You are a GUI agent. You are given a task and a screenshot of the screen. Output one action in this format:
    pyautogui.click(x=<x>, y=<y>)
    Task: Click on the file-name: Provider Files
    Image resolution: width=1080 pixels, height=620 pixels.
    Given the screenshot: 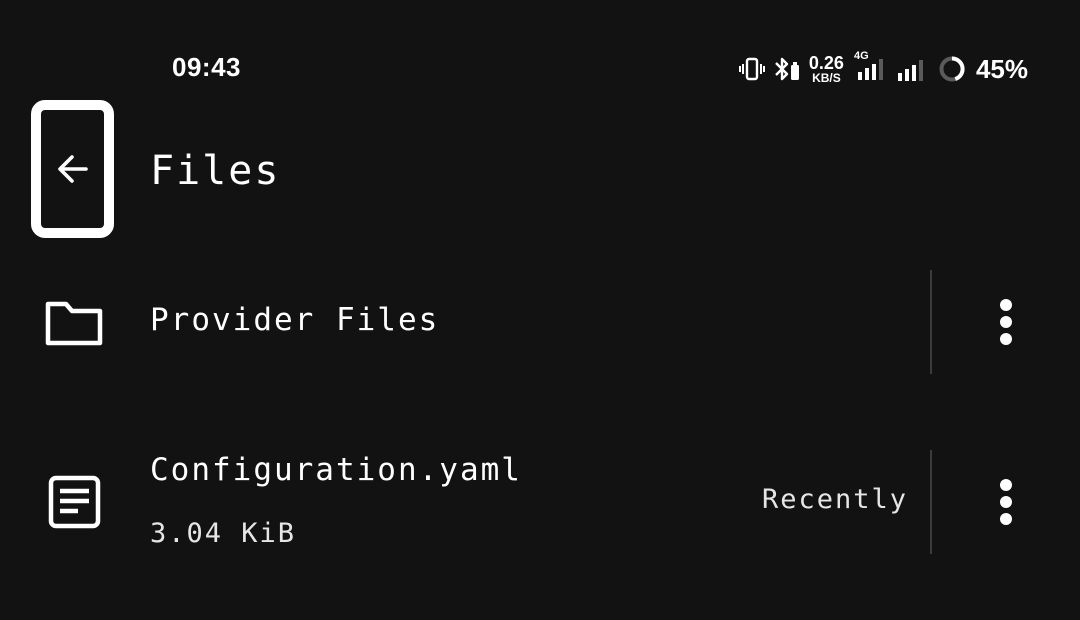 What is the action you would take?
    pyautogui.click(x=295, y=320)
    